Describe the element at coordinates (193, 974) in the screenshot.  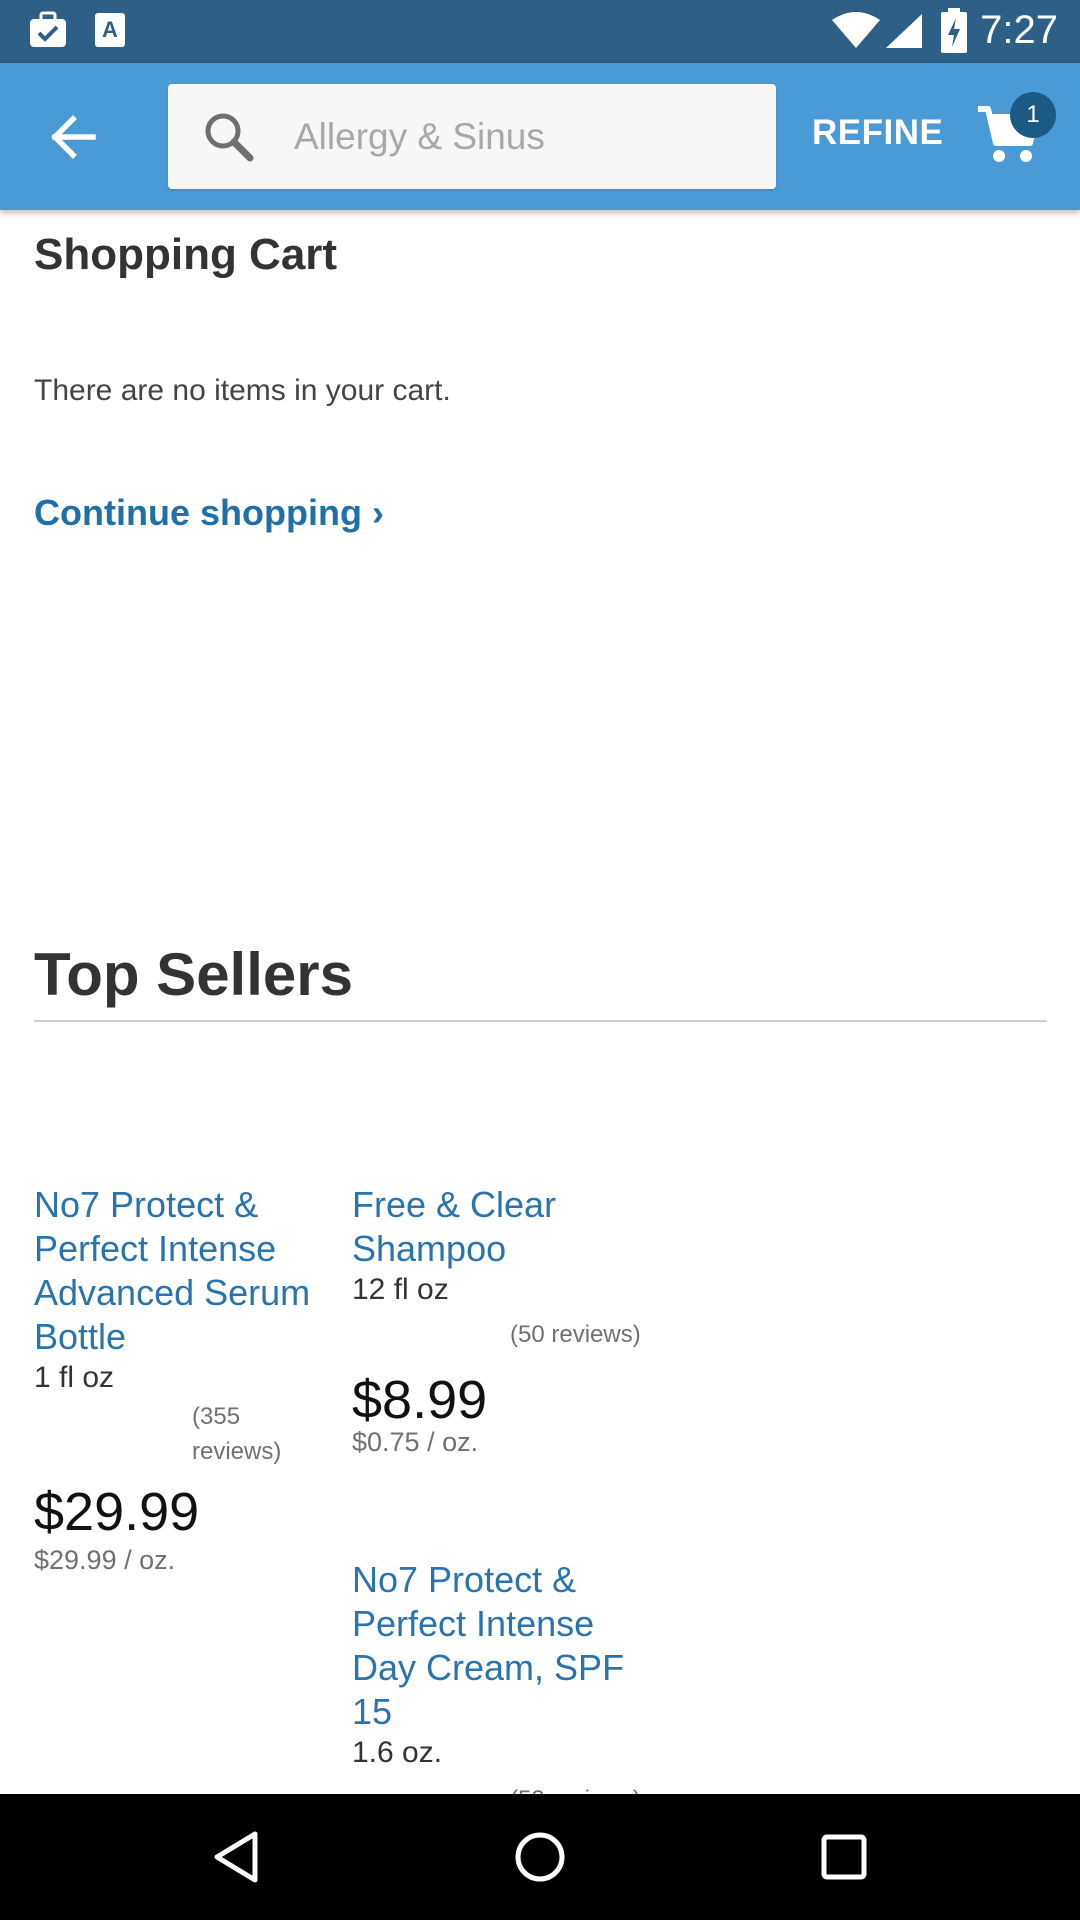
I see `top-sellers-title: Top Sellers` at that location.